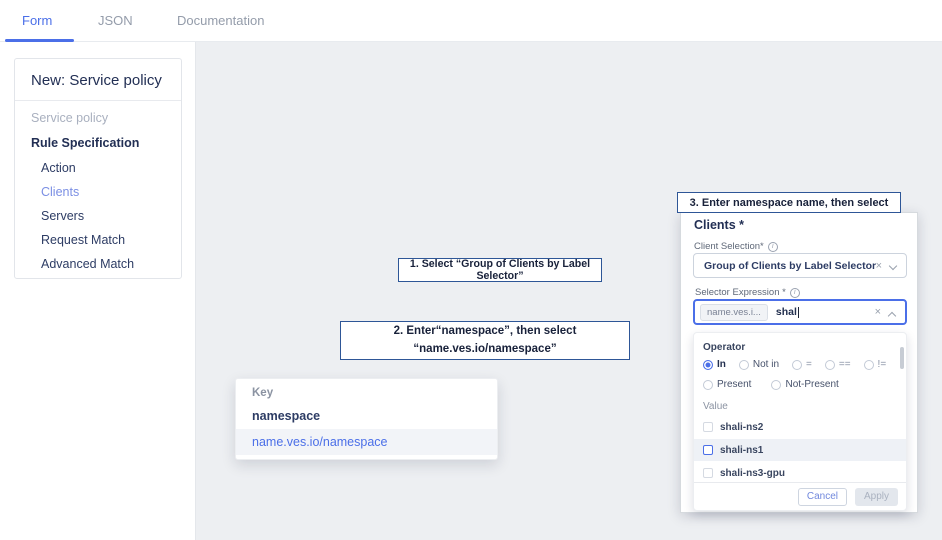  What do you see at coordinates (719, 225) in the screenshot?
I see `panel-clients-heading: Clients *` at bounding box center [719, 225].